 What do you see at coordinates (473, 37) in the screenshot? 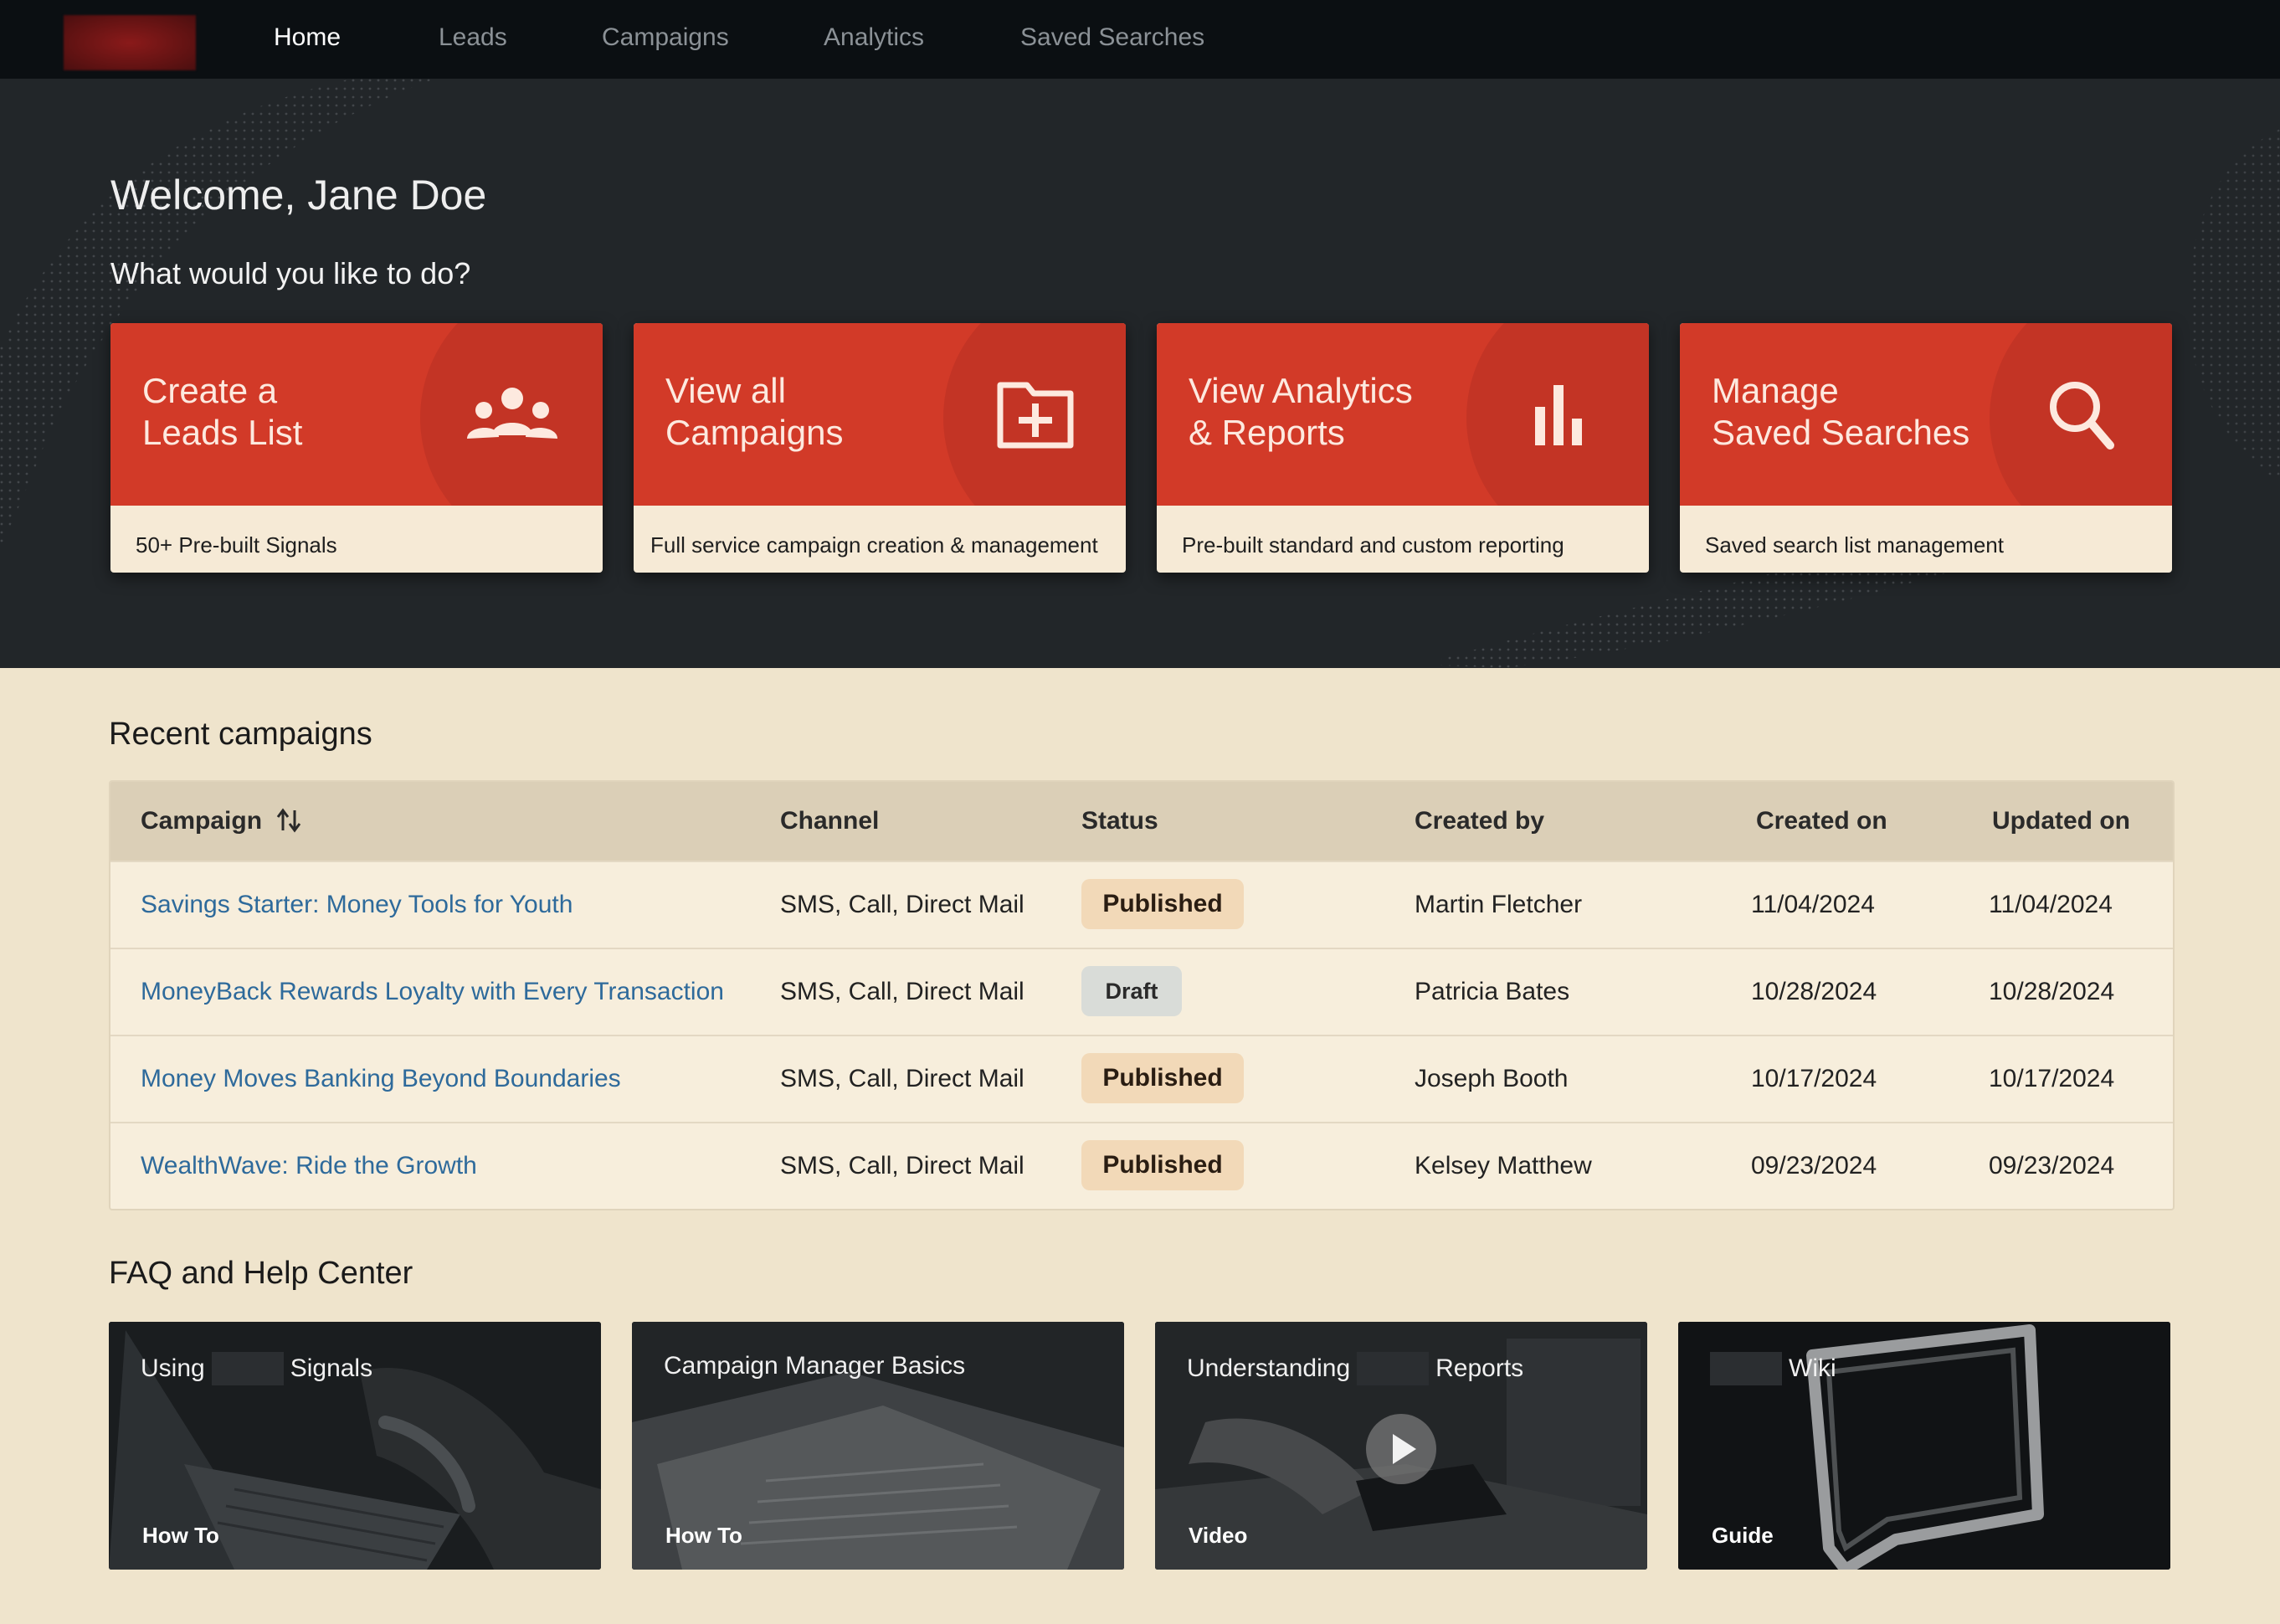
I see `nav-item-leads: Leads` at bounding box center [473, 37].